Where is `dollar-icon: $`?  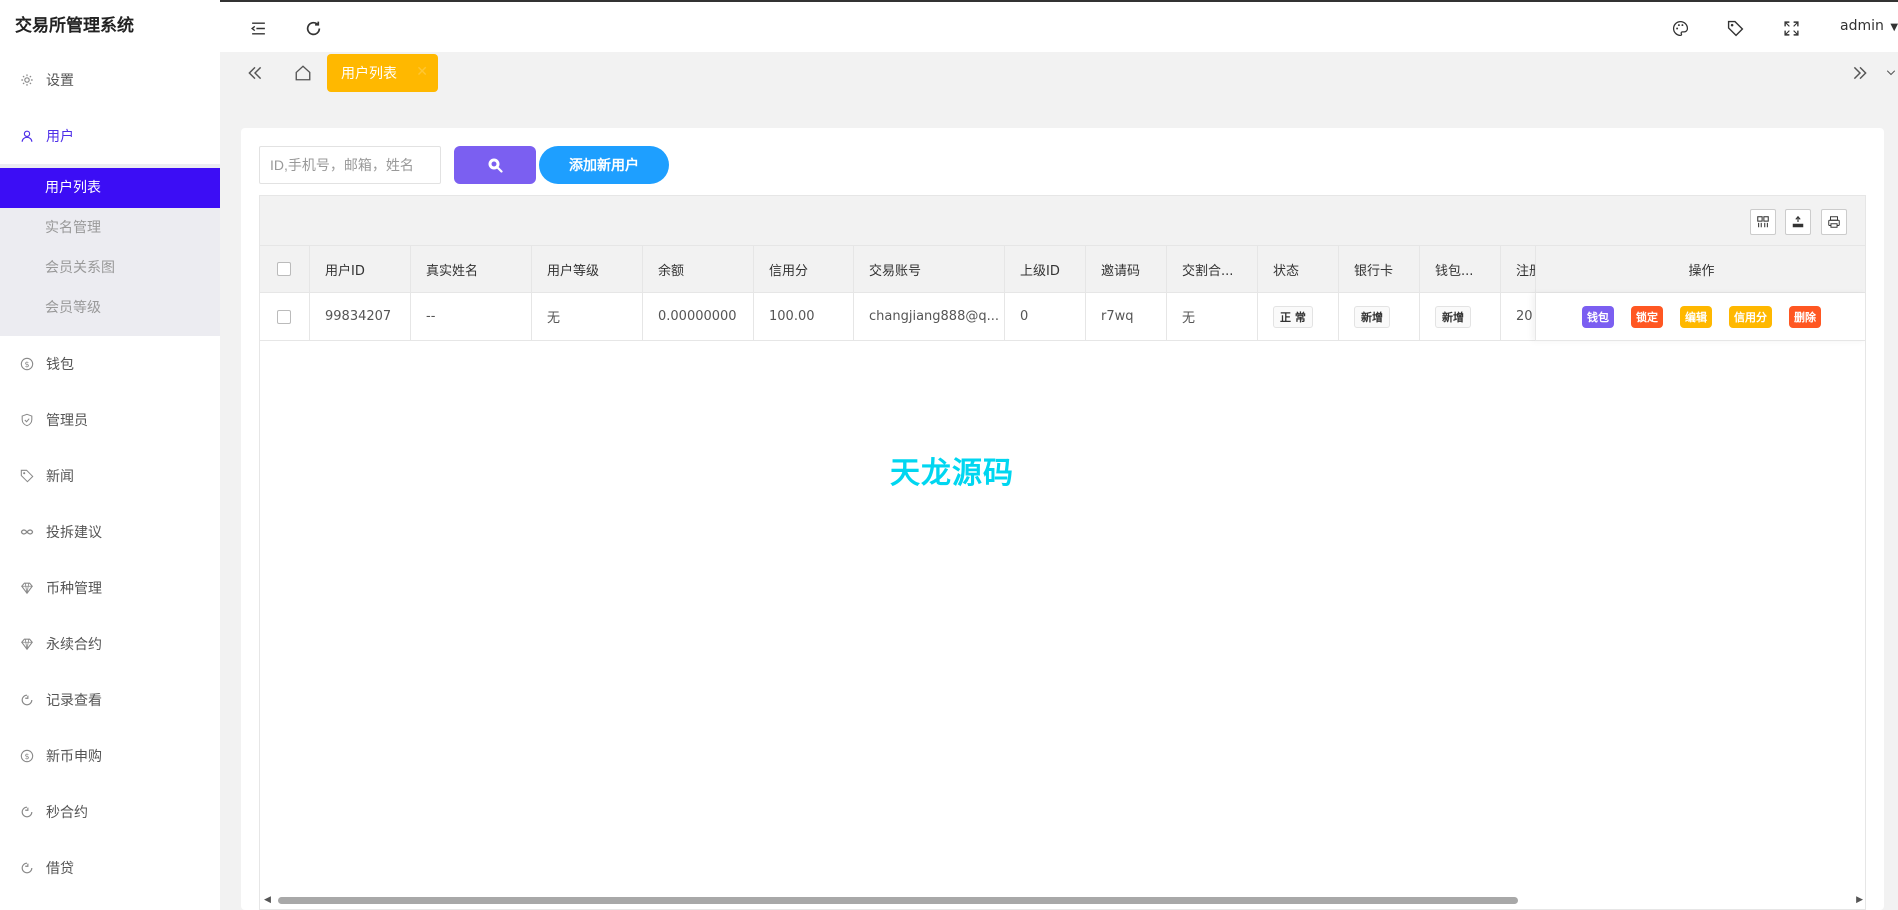 dollar-icon: $ is located at coordinates (27, 364).